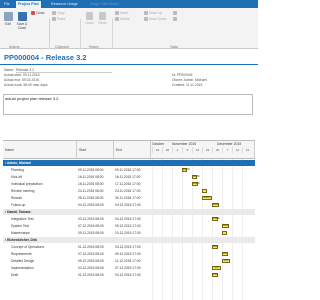 The image size is (320, 300). Describe the element at coordinates (91, 191) in the screenshot. I see `start-date: 24.11.2015 08:00` at that location.